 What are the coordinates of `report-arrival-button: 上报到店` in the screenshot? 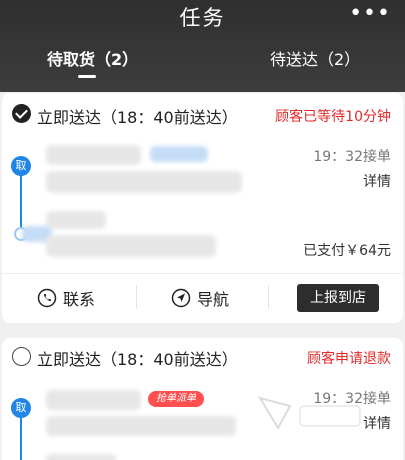 It's located at (338, 298).